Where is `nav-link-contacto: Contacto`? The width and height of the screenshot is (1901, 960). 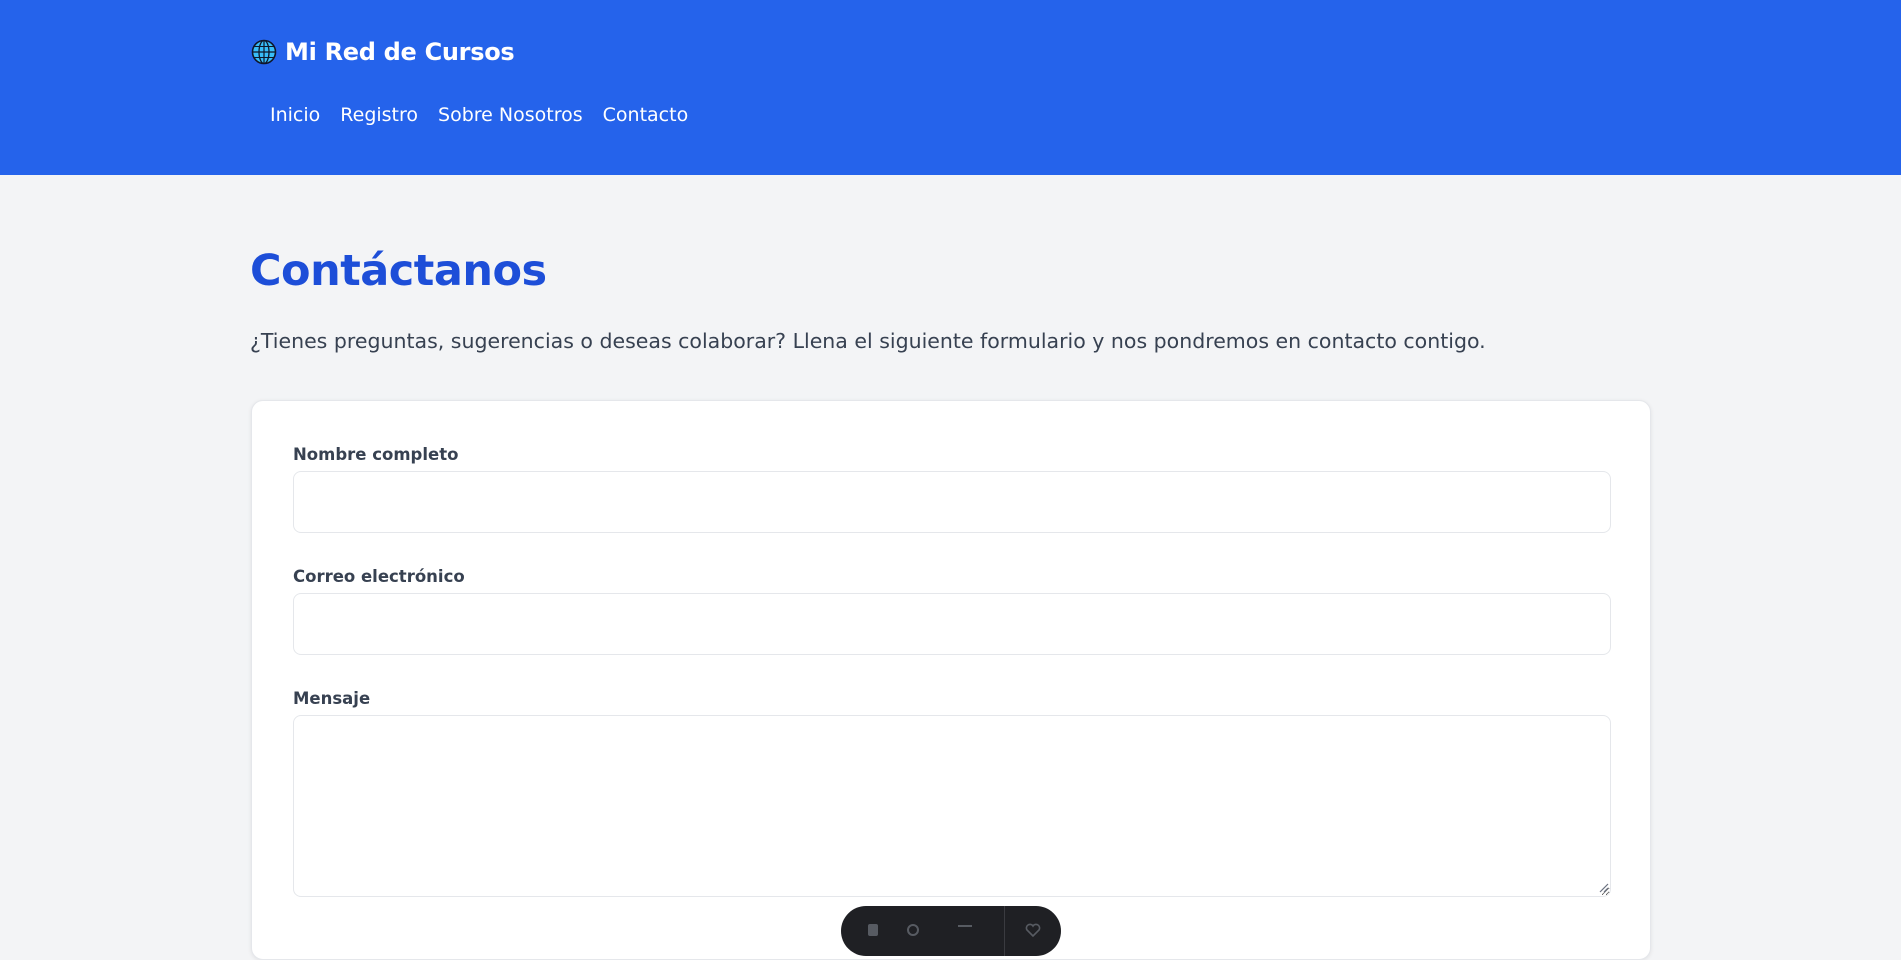 nav-link-contacto: Contacto is located at coordinates (646, 115).